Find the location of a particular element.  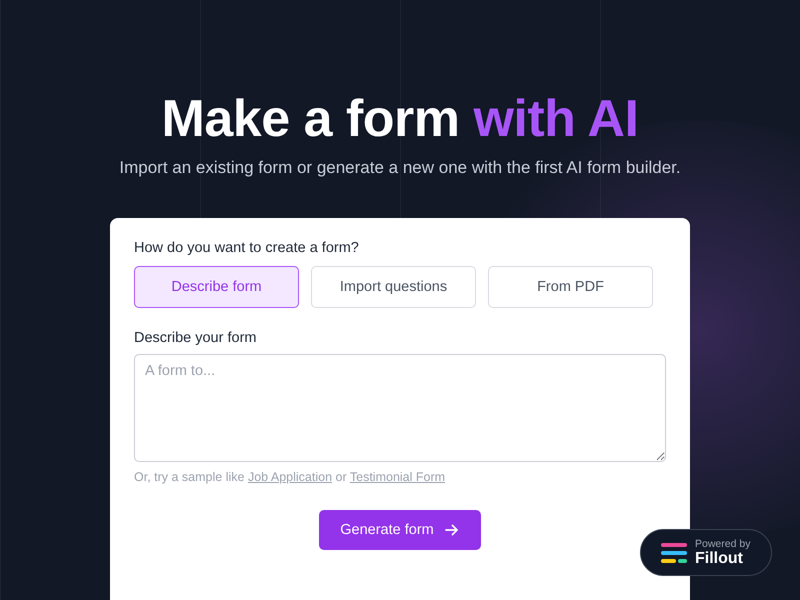

page-subtitle: Import an existing form or generate a new one with the first AI form builder. is located at coordinates (400, 168).